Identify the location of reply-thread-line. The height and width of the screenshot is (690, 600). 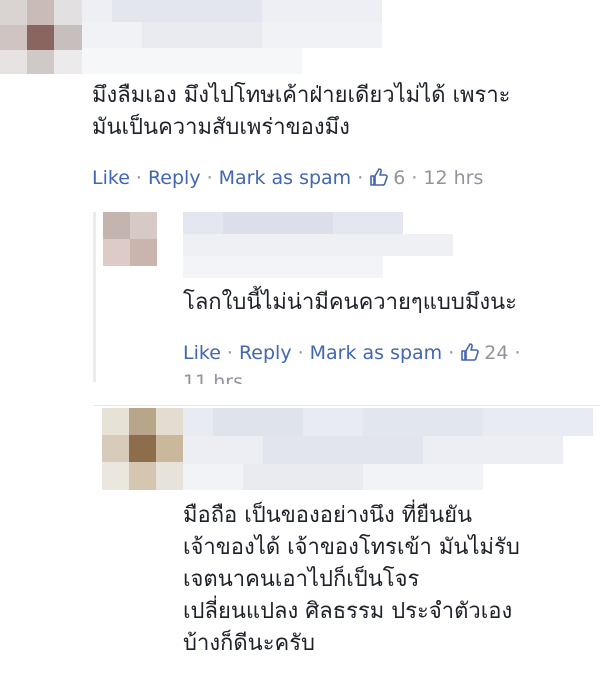
(94, 297).